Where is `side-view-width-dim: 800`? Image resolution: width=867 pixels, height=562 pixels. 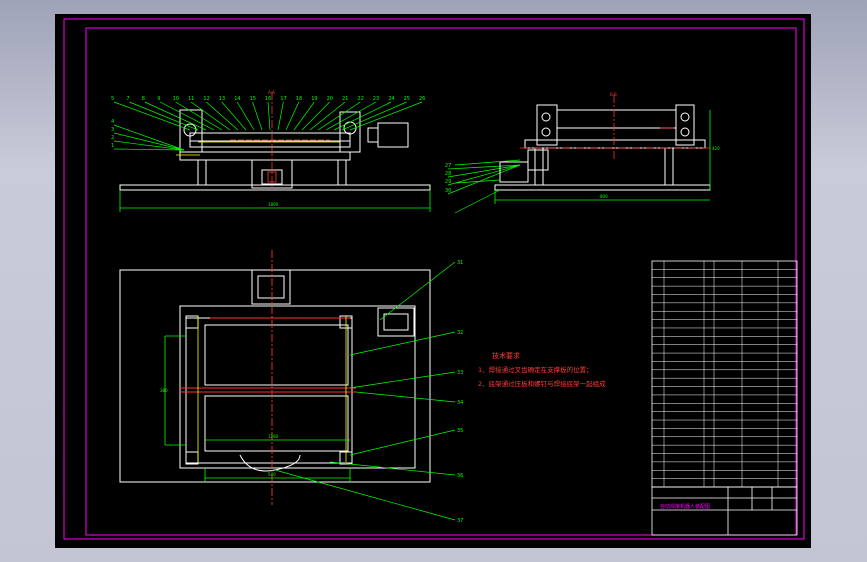 side-view-width-dim: 800 is located at coordinates (604, 196).